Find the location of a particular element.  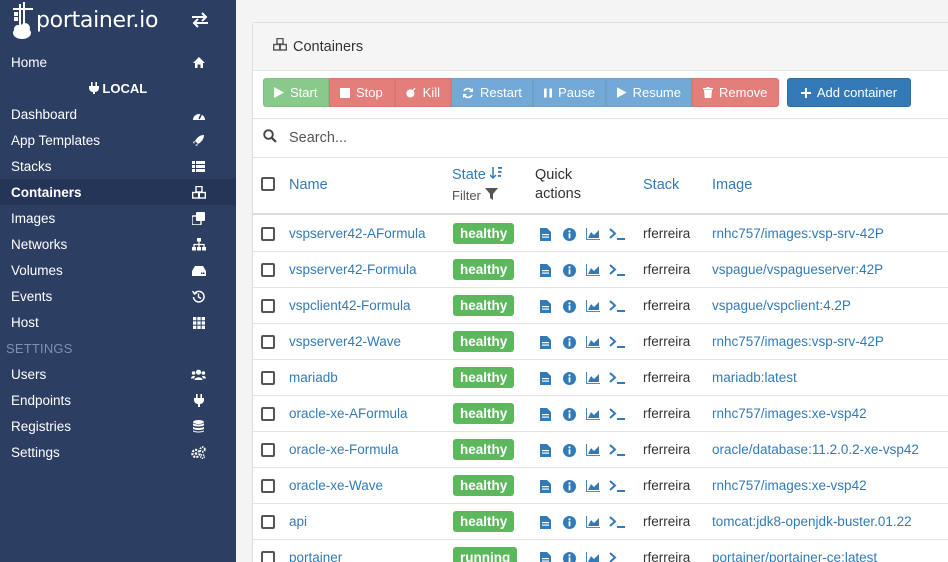

sidebar-item-home: Home is located at coordinates (118, 62).